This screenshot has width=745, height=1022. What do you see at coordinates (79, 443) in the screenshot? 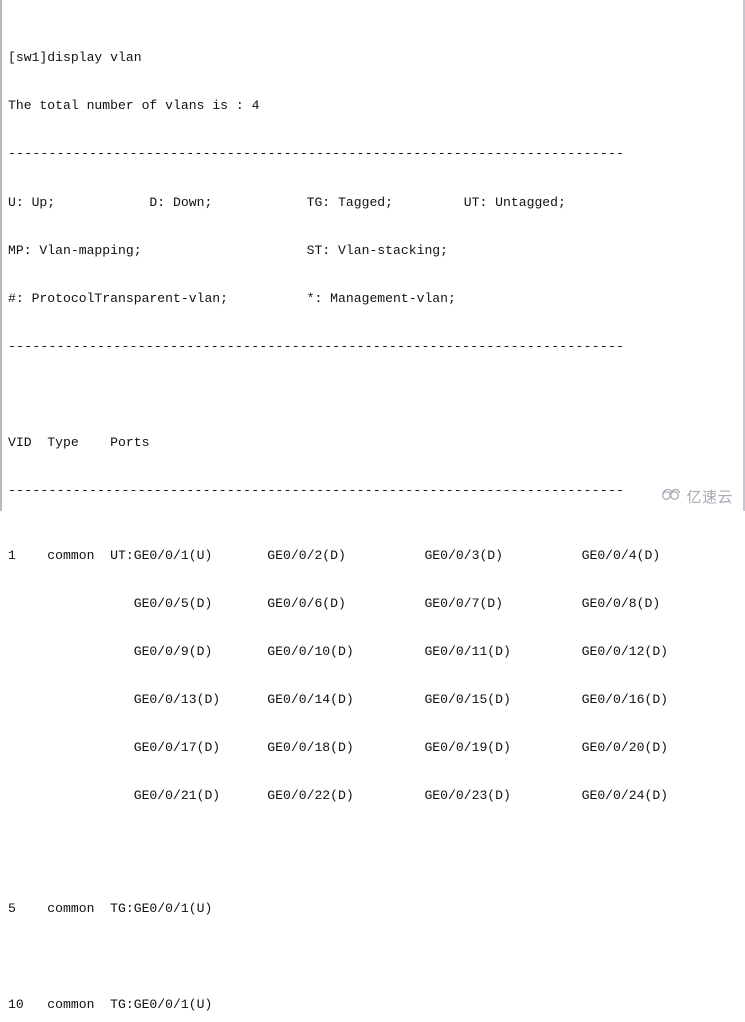
I see `port-table-header: VID Type Ports` at bounding box center [79, 443].